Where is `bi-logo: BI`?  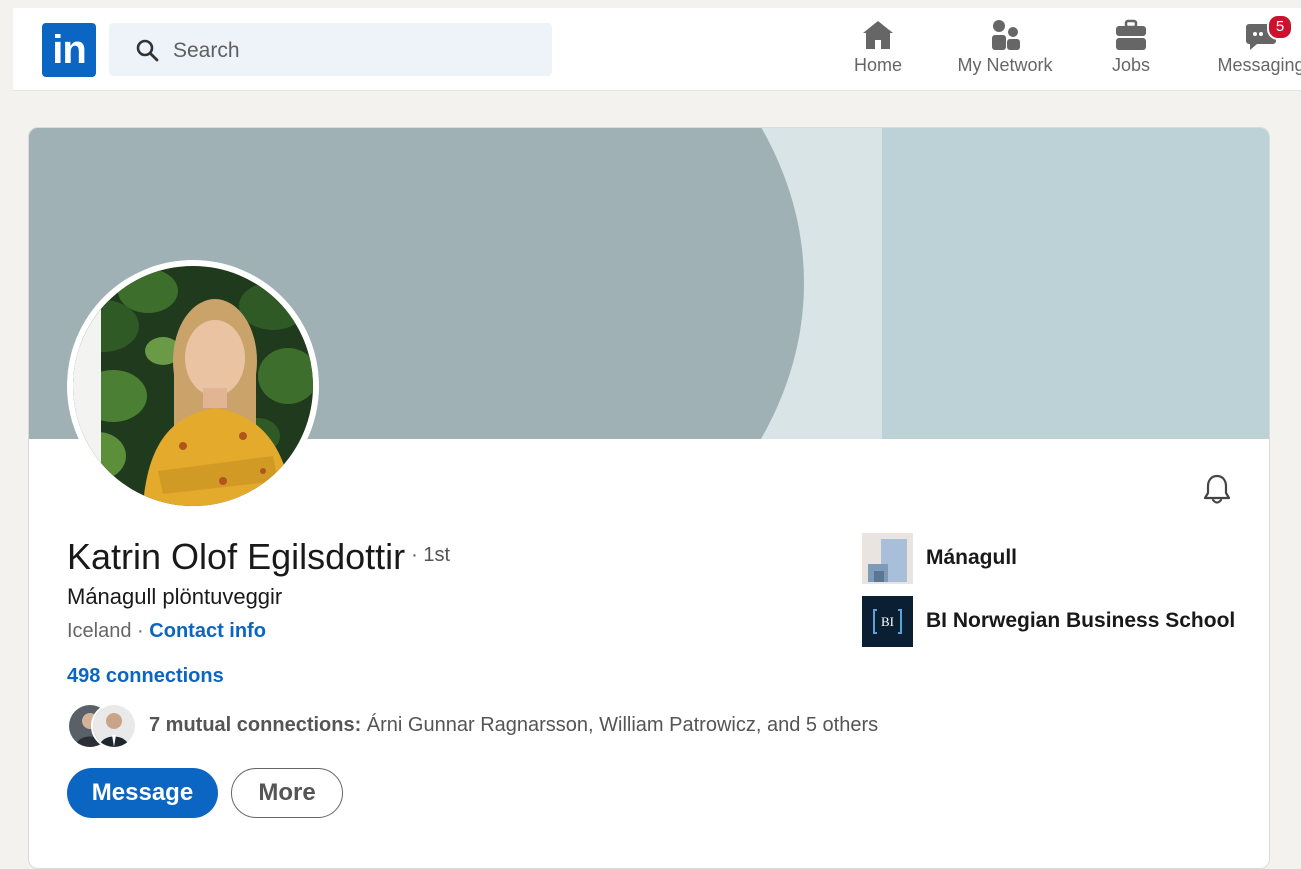
bi-logo: BI is located at coordinates (887, 621).